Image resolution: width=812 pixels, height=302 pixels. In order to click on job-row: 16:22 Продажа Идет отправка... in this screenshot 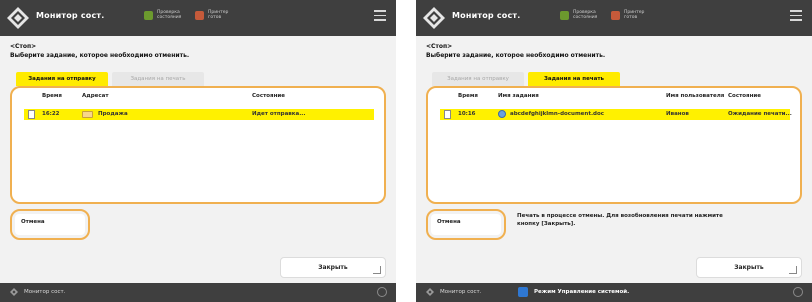, I will do `click(199, 114)`.